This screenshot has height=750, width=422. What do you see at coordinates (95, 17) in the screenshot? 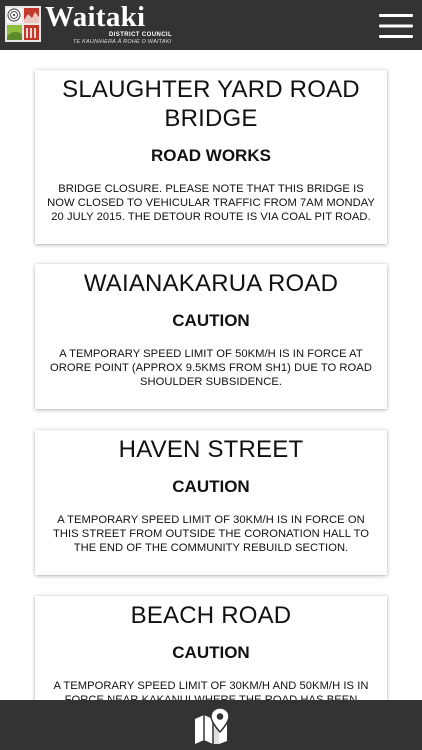
I see `logo-name: Waitaki` at bounding box center [95, 17].